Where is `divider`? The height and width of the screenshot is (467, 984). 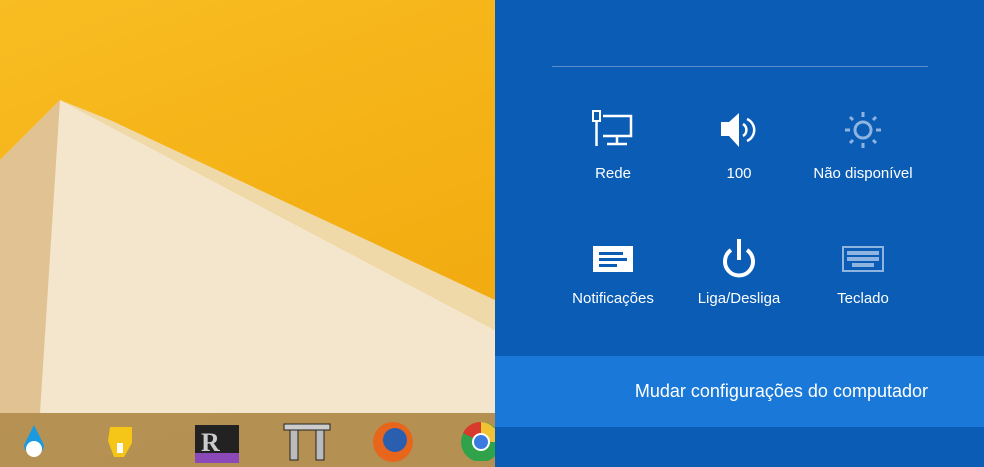
divider is located at coordinates (740, 66).